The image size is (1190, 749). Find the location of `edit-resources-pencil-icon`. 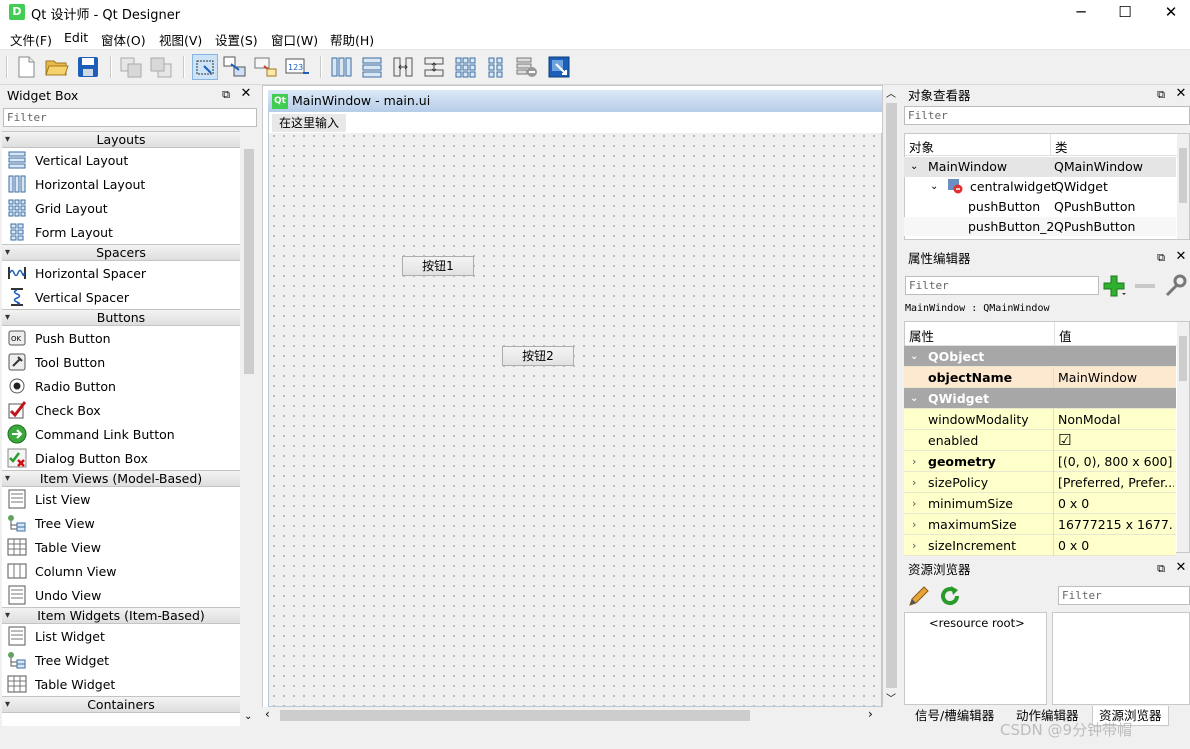

edit-resources-pencil-icon is located at coordinates (919, 596).